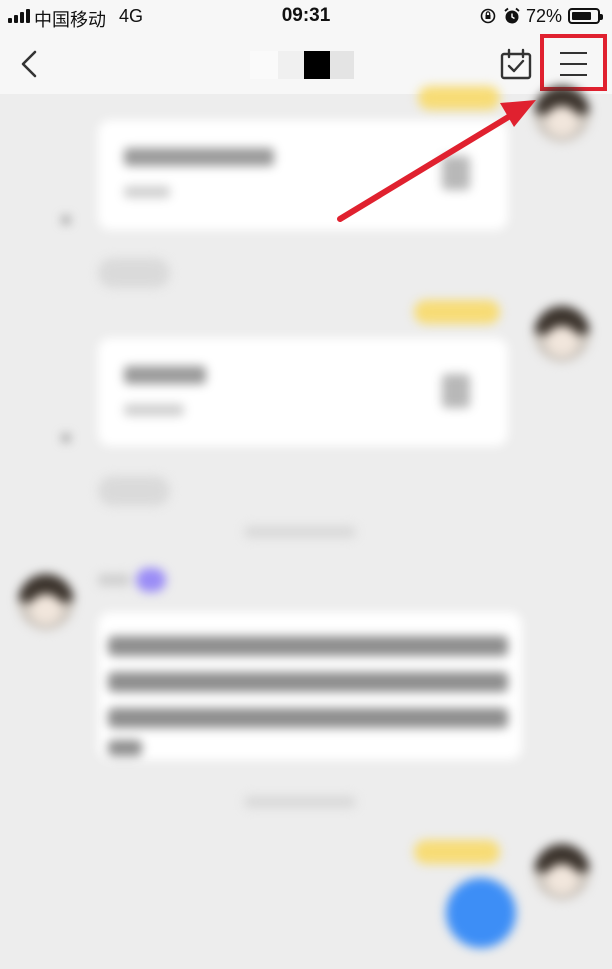  Describe the element at coordinates (585, 16) in the screenshot. I see `battery-icon` at that location.